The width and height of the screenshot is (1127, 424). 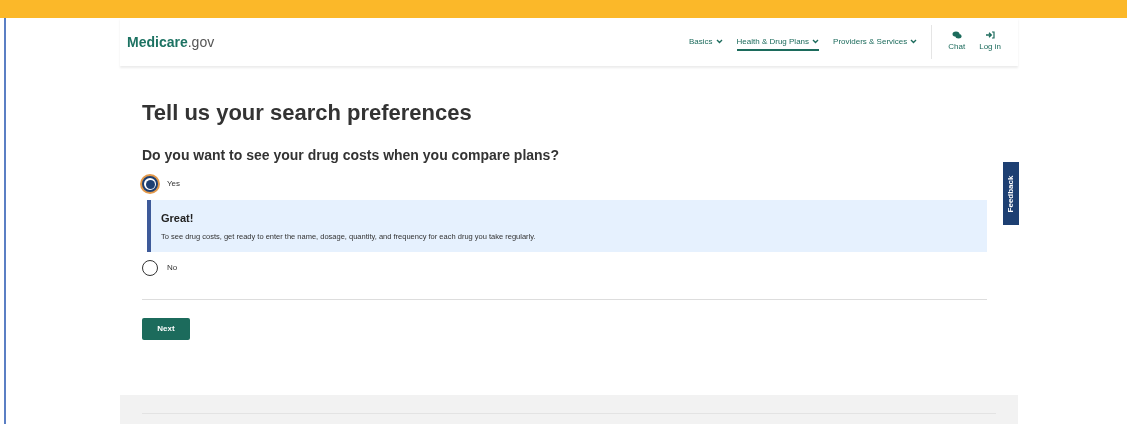 What do you see at coordinates (706, 43) in the screenshot?
I see `nav-link: Basics` at bounding box center [706, 43].